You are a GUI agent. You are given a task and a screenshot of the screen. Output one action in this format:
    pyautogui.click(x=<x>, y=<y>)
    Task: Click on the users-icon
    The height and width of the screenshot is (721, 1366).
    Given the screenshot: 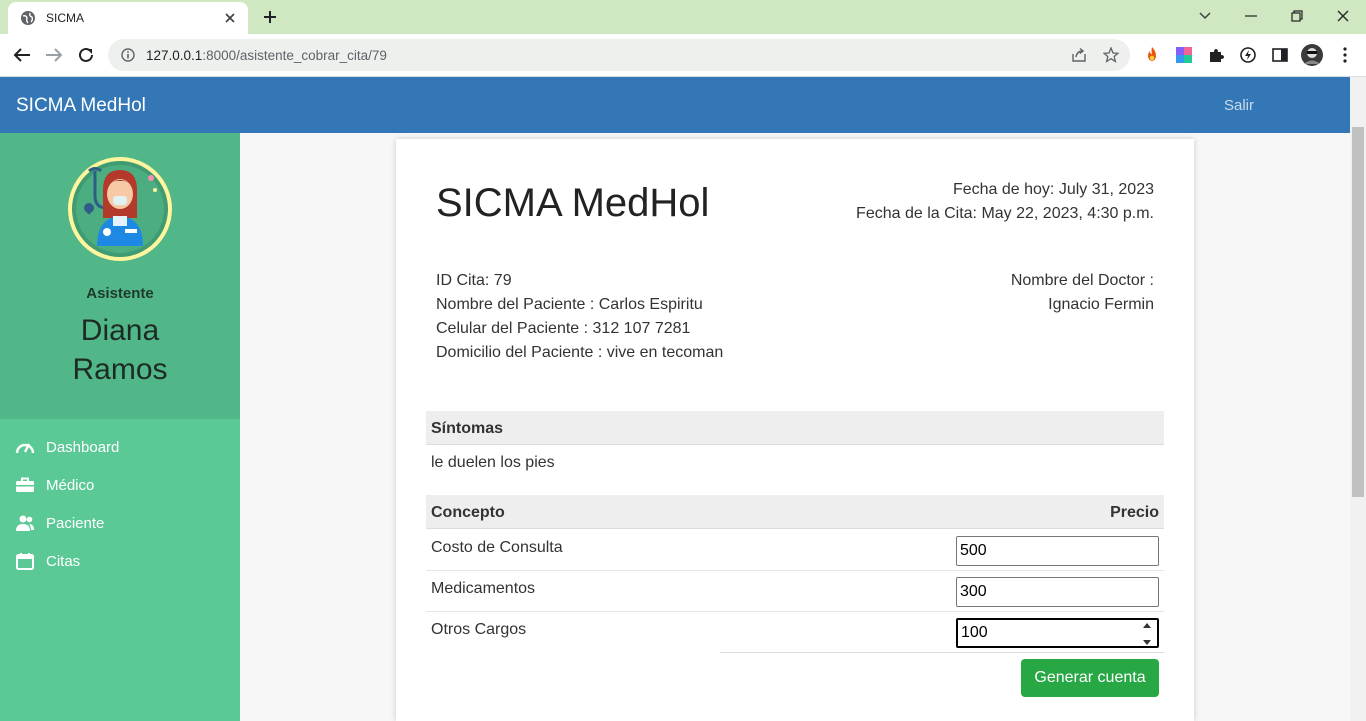 What is the action you would take?
    pyautogui.click(x=25, y=523)
    